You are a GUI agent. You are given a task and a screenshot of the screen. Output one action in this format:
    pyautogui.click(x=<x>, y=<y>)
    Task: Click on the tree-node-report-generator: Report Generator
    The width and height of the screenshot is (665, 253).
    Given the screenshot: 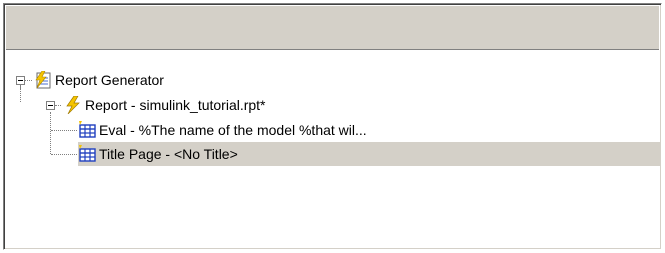 What is the action you would take?
    pyautogui.click(x=109, y=80)
    